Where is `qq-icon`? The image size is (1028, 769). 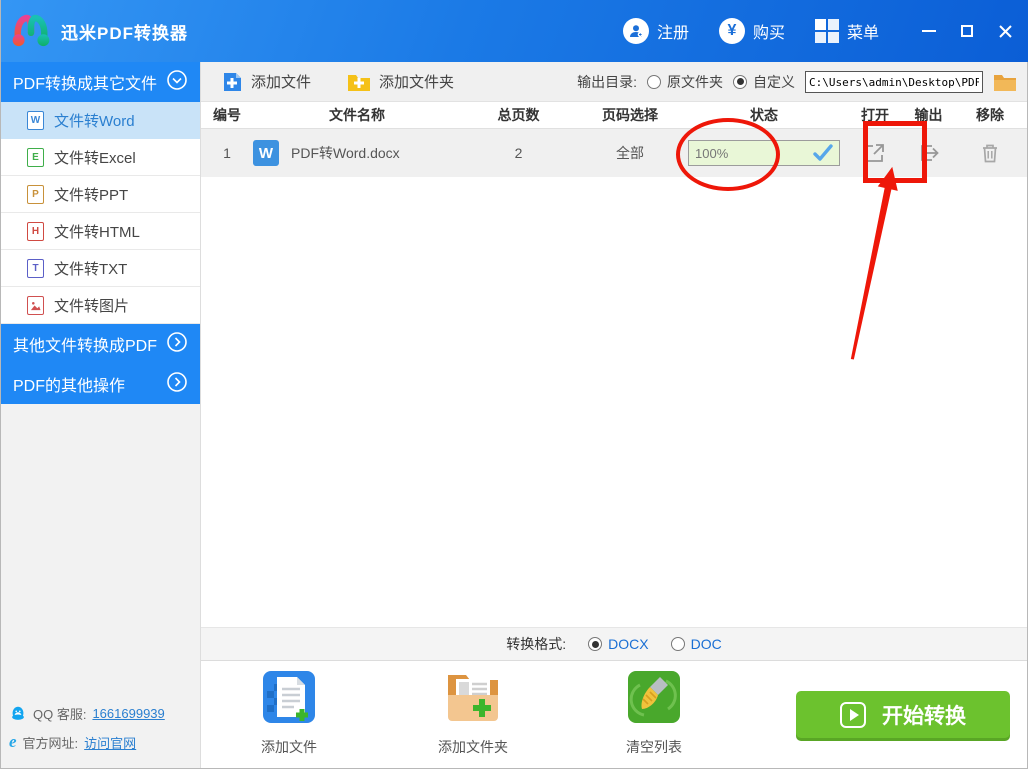
qq-icon is located at coordinates (18, 713).